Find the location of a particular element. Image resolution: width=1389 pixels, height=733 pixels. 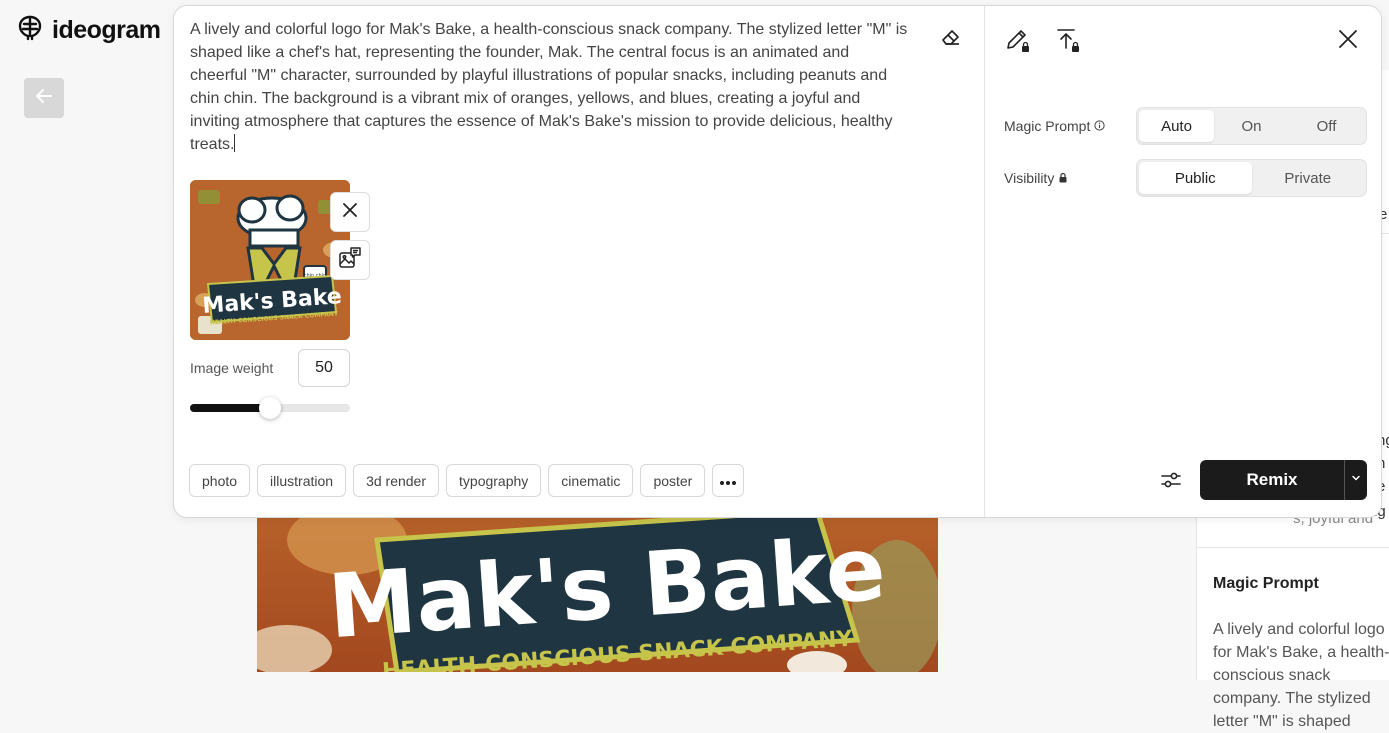

chevron-down-icon is located at coordinates (1356, 480).